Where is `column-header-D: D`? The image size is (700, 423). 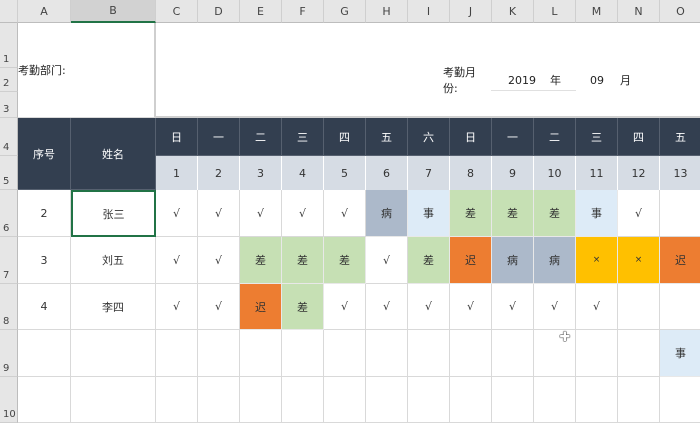 column-header-D: D is located at coordinates (219, 11).